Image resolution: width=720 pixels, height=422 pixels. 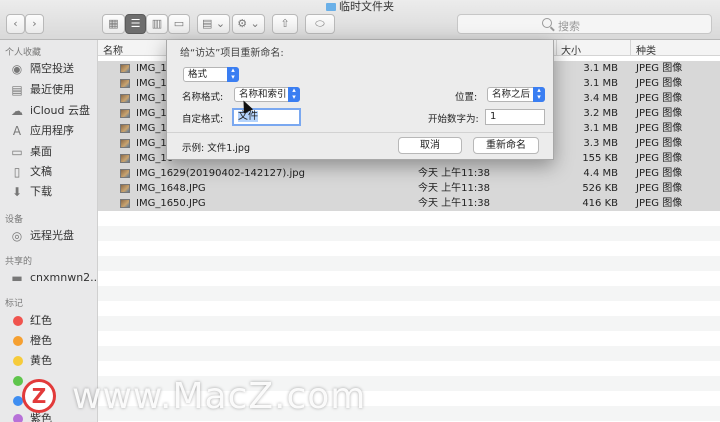 What do you see at coordinates (646, 49) in the screenshot?
I see `column-header-kind: 种类` at bounding box center [646, 49].